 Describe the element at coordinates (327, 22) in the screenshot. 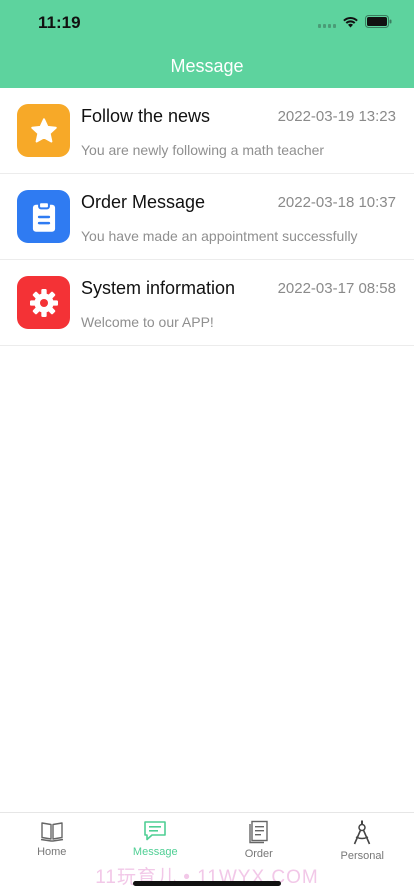

I see `cellular-signal-icon` at that location.